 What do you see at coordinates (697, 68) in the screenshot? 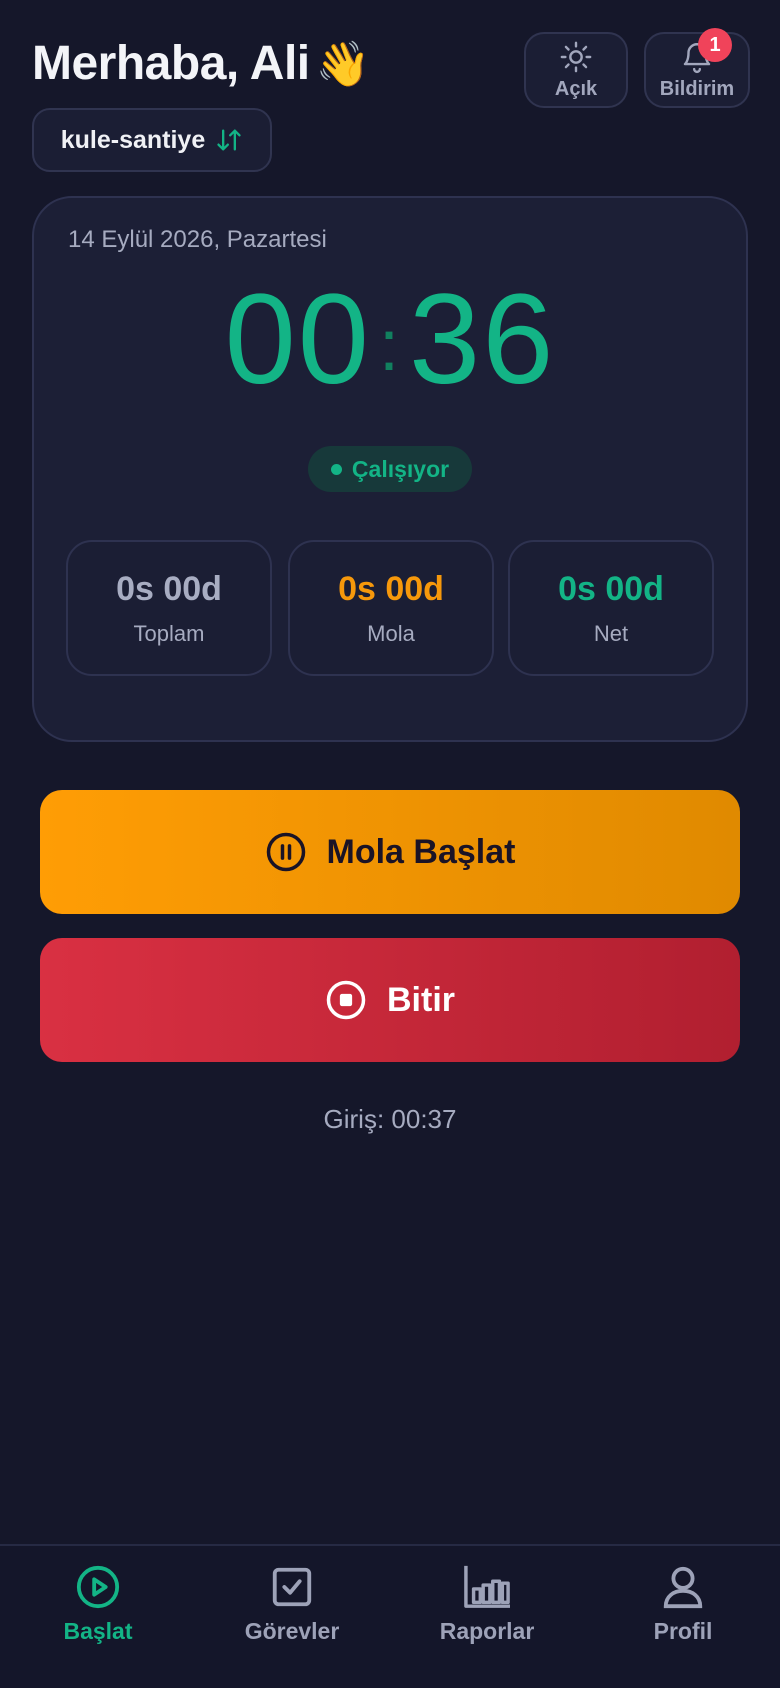
I see `notification-button: Bildirim 1` at bounding box center [697, 68].